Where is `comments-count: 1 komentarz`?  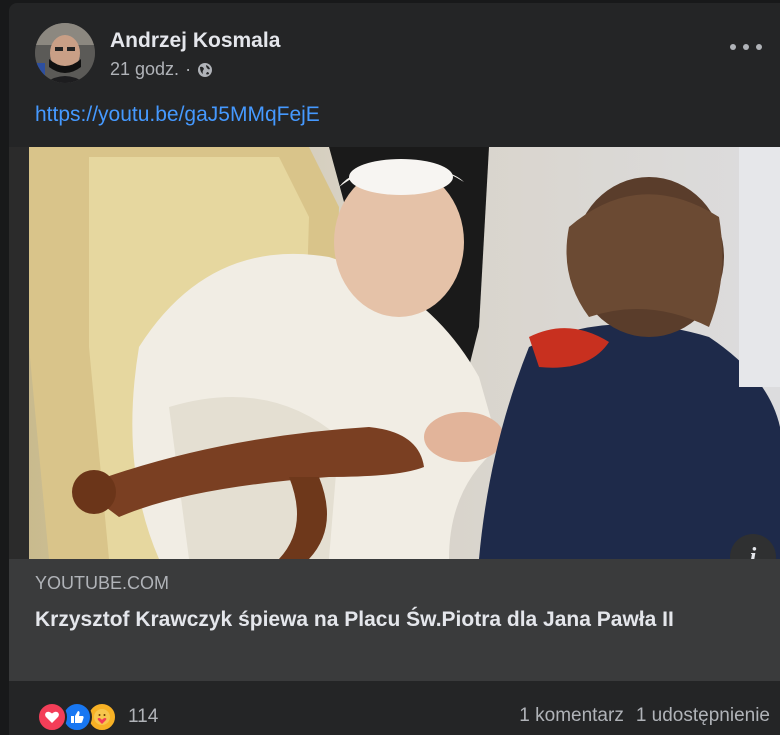
comments-count: 1 komentarz is located at coordinates (571, 716).